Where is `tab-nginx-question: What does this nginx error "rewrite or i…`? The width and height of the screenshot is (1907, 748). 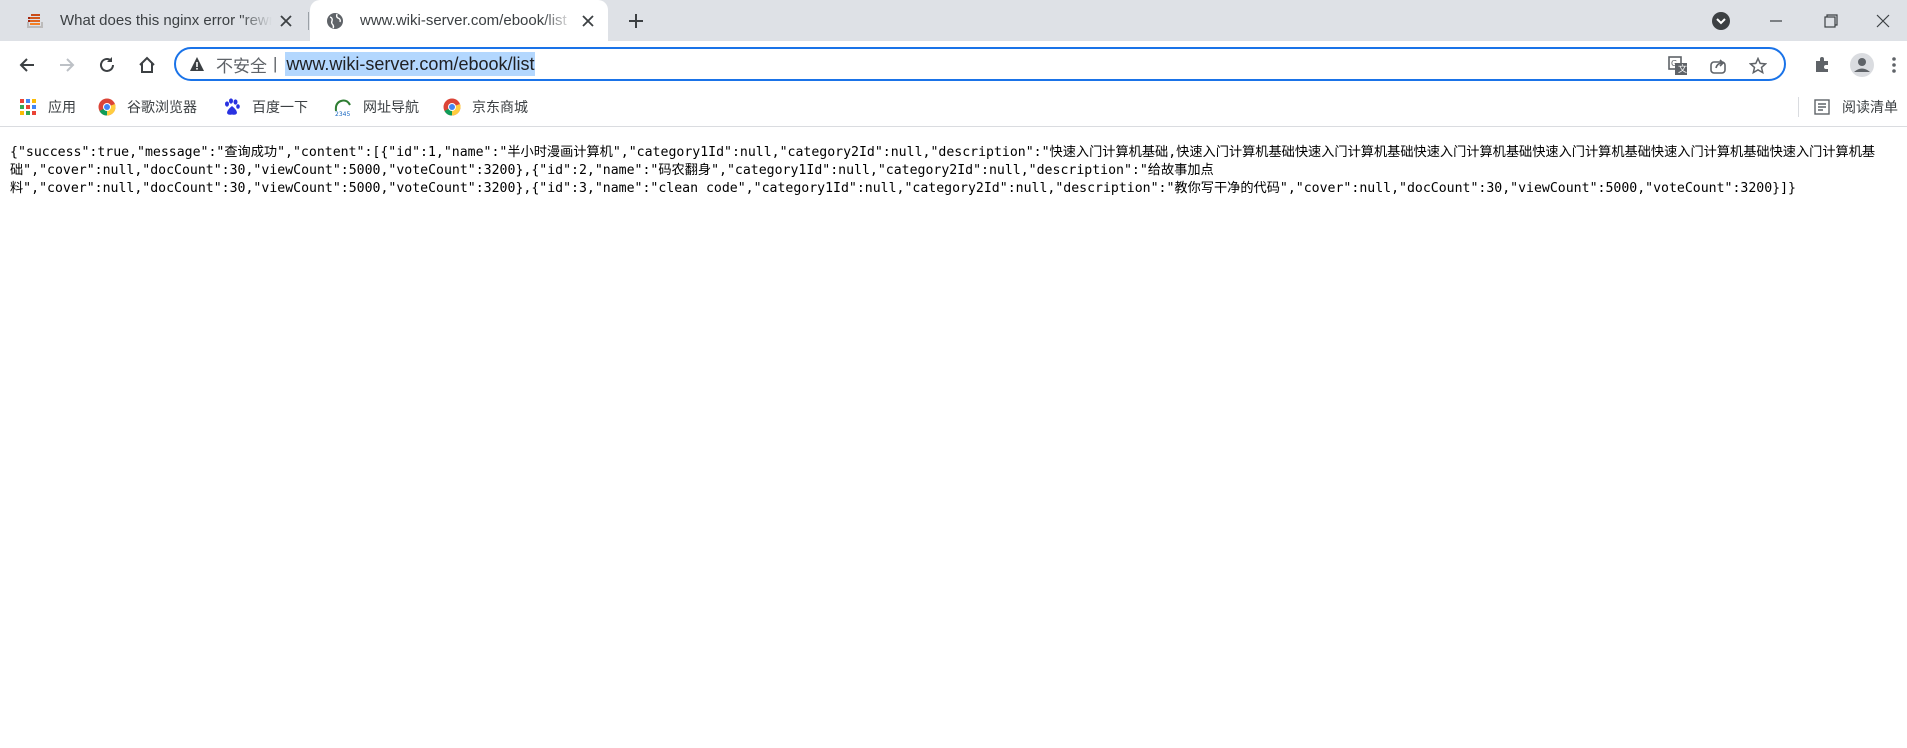 tab-nginx-question: What does this nginx error "rewrite or i… is located at coordinates (157, 20).